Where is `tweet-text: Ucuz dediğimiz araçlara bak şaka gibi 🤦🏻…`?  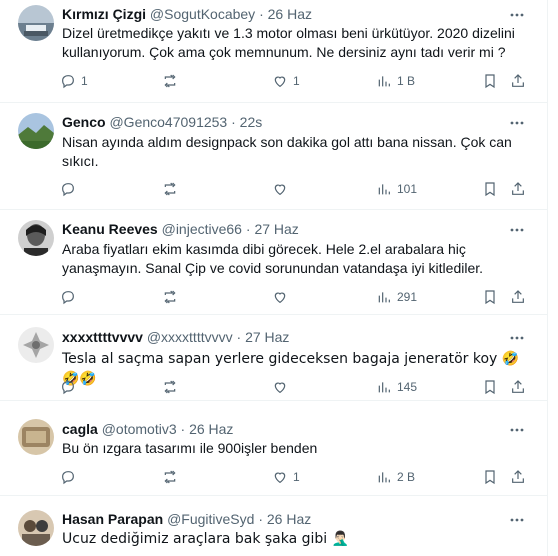 tweet-text: Ucuz dediğimiz araçlara bak şaka gibi 🤦🏻… is located at coordinates (292, 539).